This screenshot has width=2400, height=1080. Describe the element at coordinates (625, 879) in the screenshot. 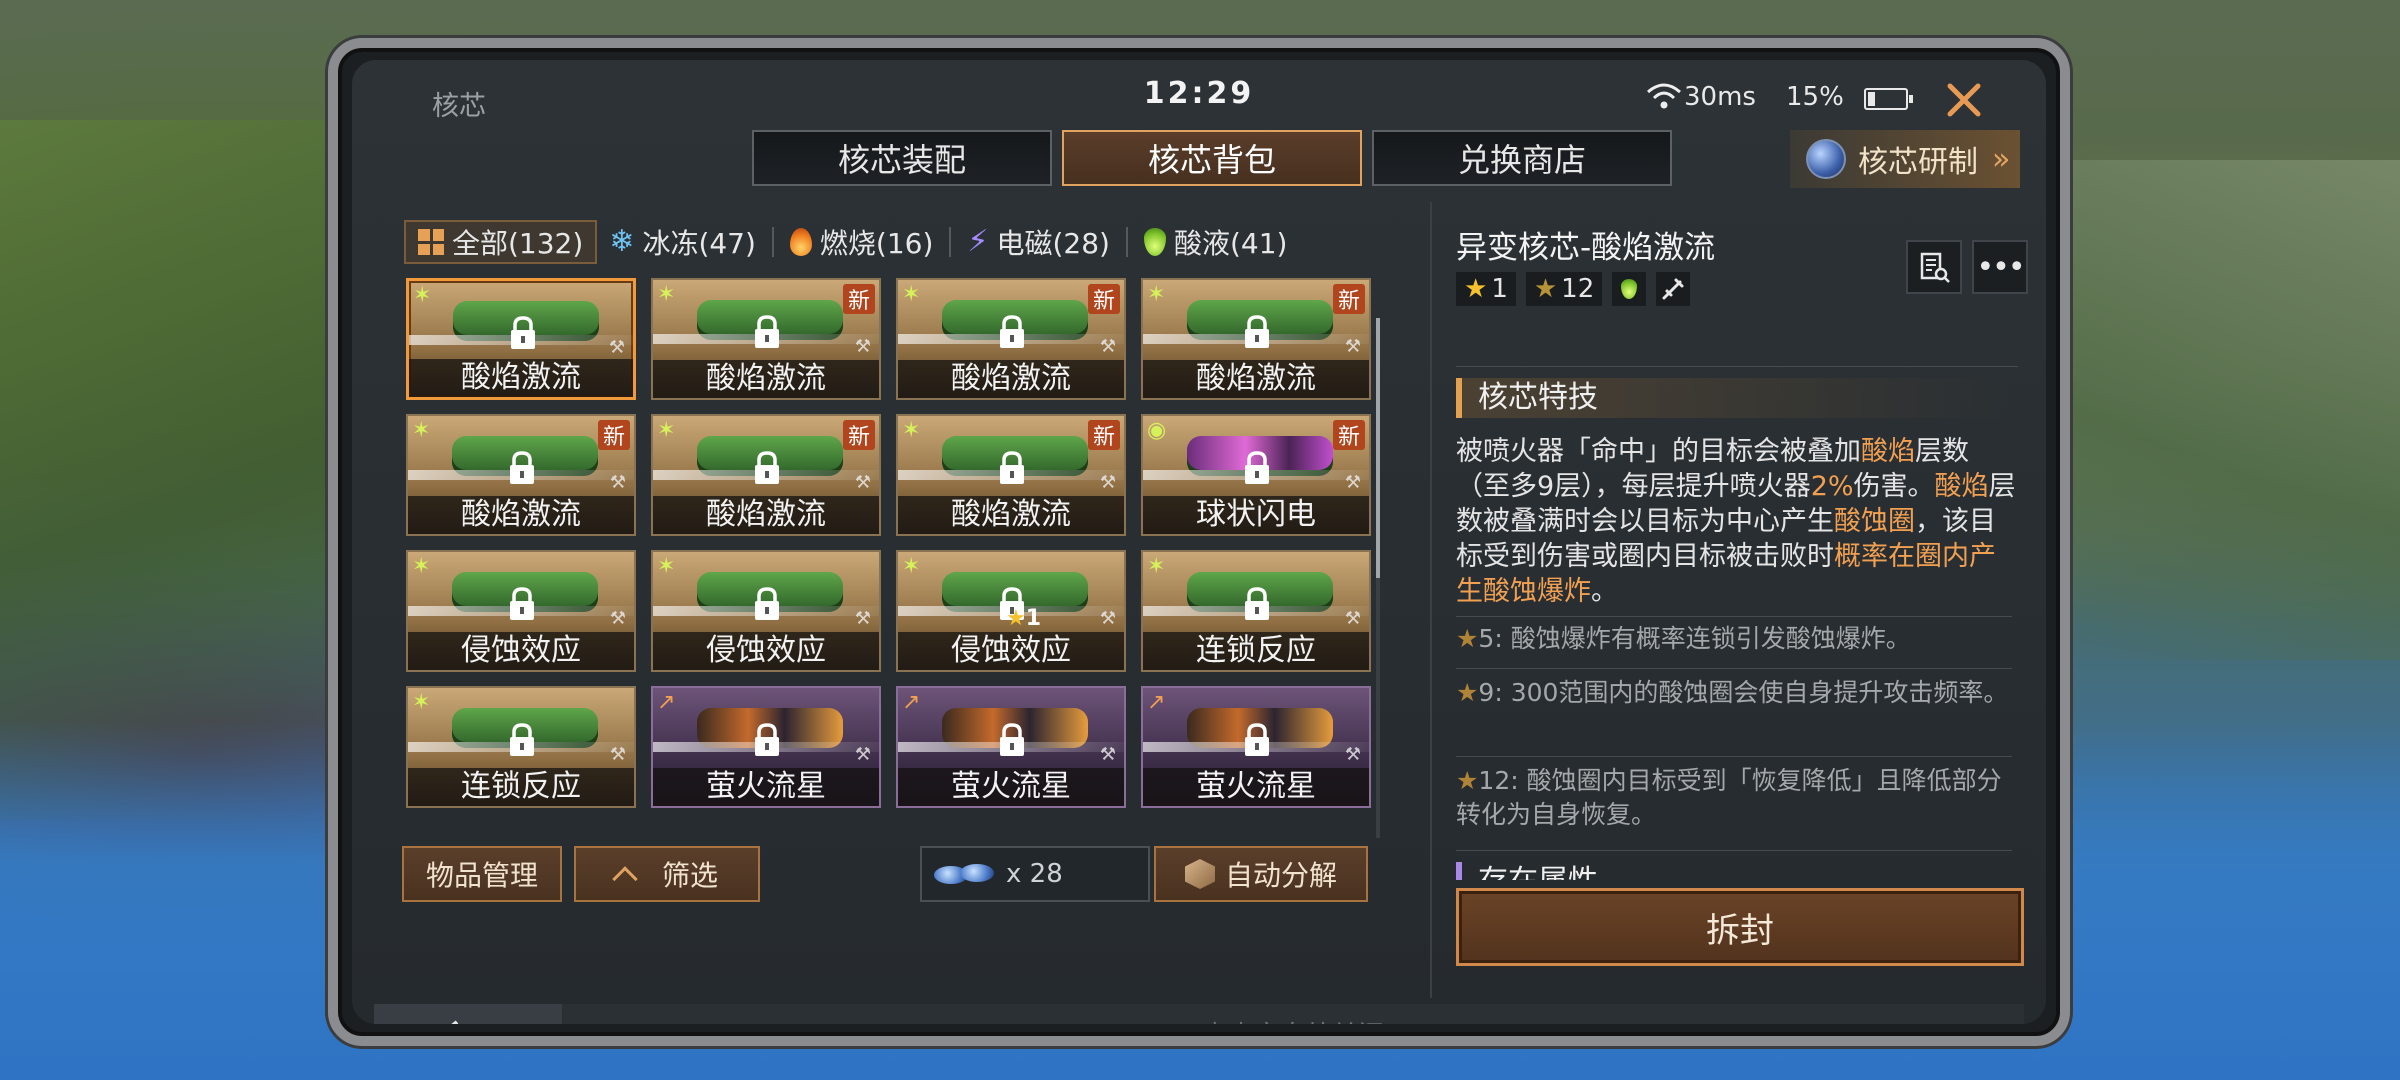

I see `chevron-up-icon` at that location.